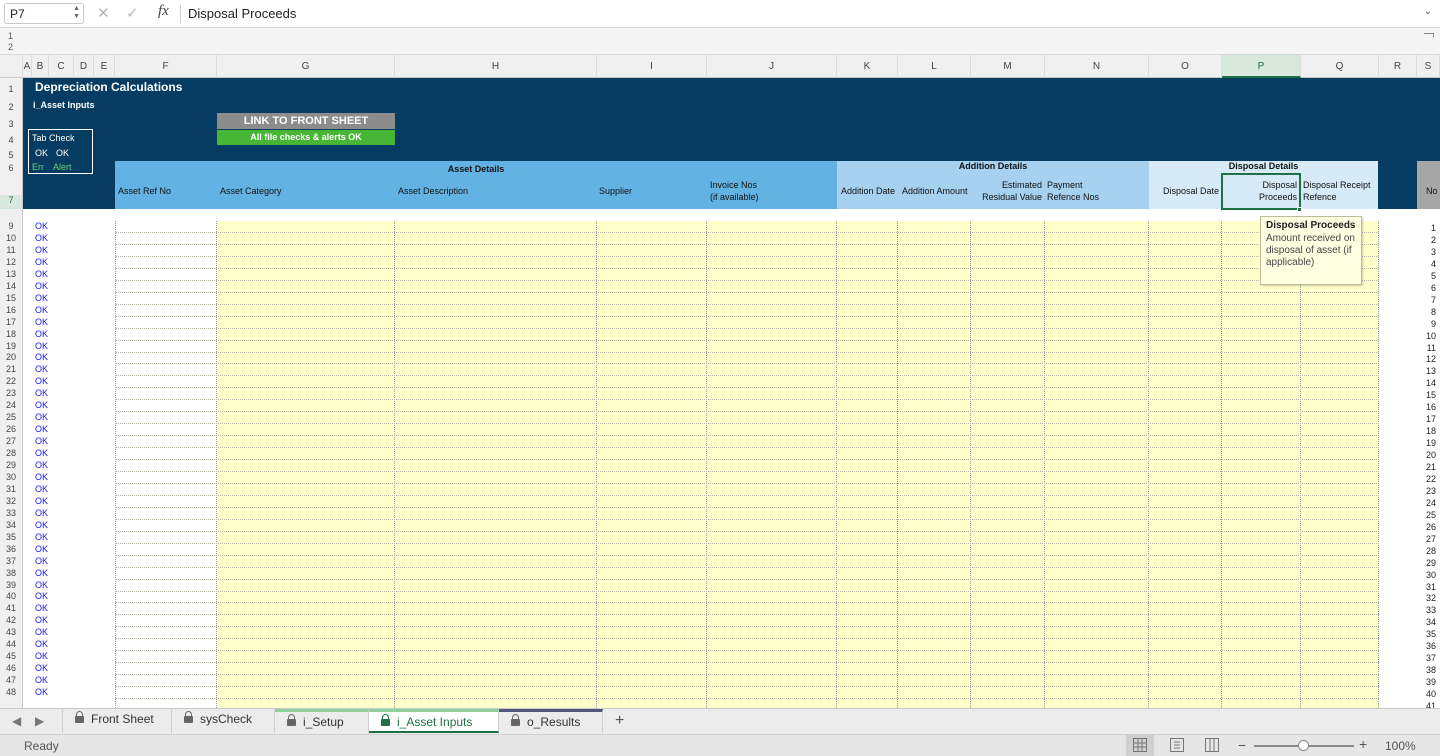 The image size is (1440, 756). Describe the element at coordinates (1433, 300) in the screenshot. I see `row-number-cell: 7` at that location.